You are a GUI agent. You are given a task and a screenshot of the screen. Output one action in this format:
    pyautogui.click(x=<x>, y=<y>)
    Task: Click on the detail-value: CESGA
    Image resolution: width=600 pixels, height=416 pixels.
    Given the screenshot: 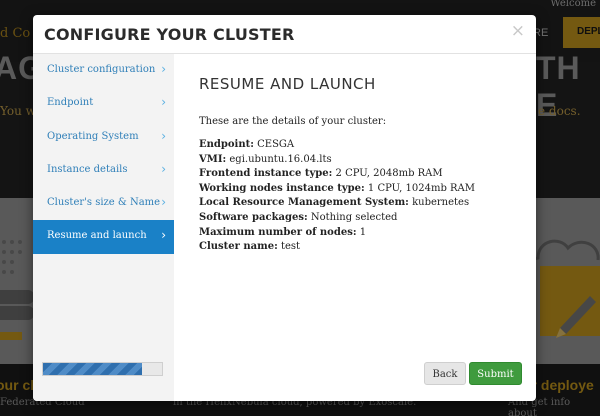 What is the action you would take?
    pyautogui.click(x=276, y=144)
    